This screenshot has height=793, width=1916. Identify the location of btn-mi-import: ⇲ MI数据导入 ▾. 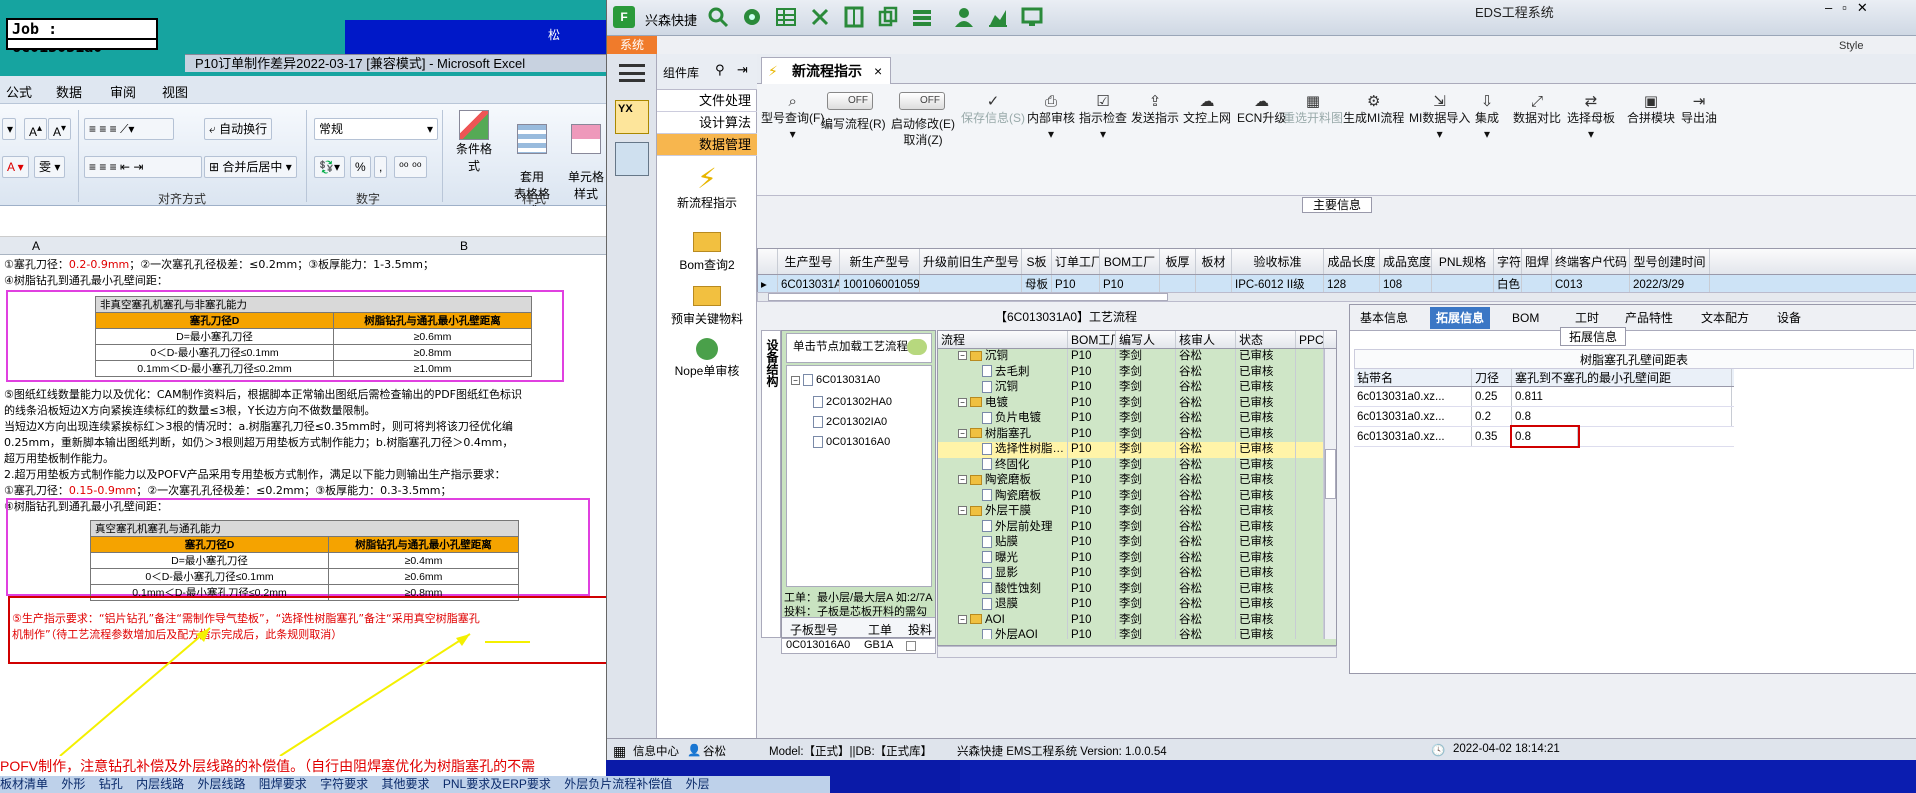
(1439, 115).